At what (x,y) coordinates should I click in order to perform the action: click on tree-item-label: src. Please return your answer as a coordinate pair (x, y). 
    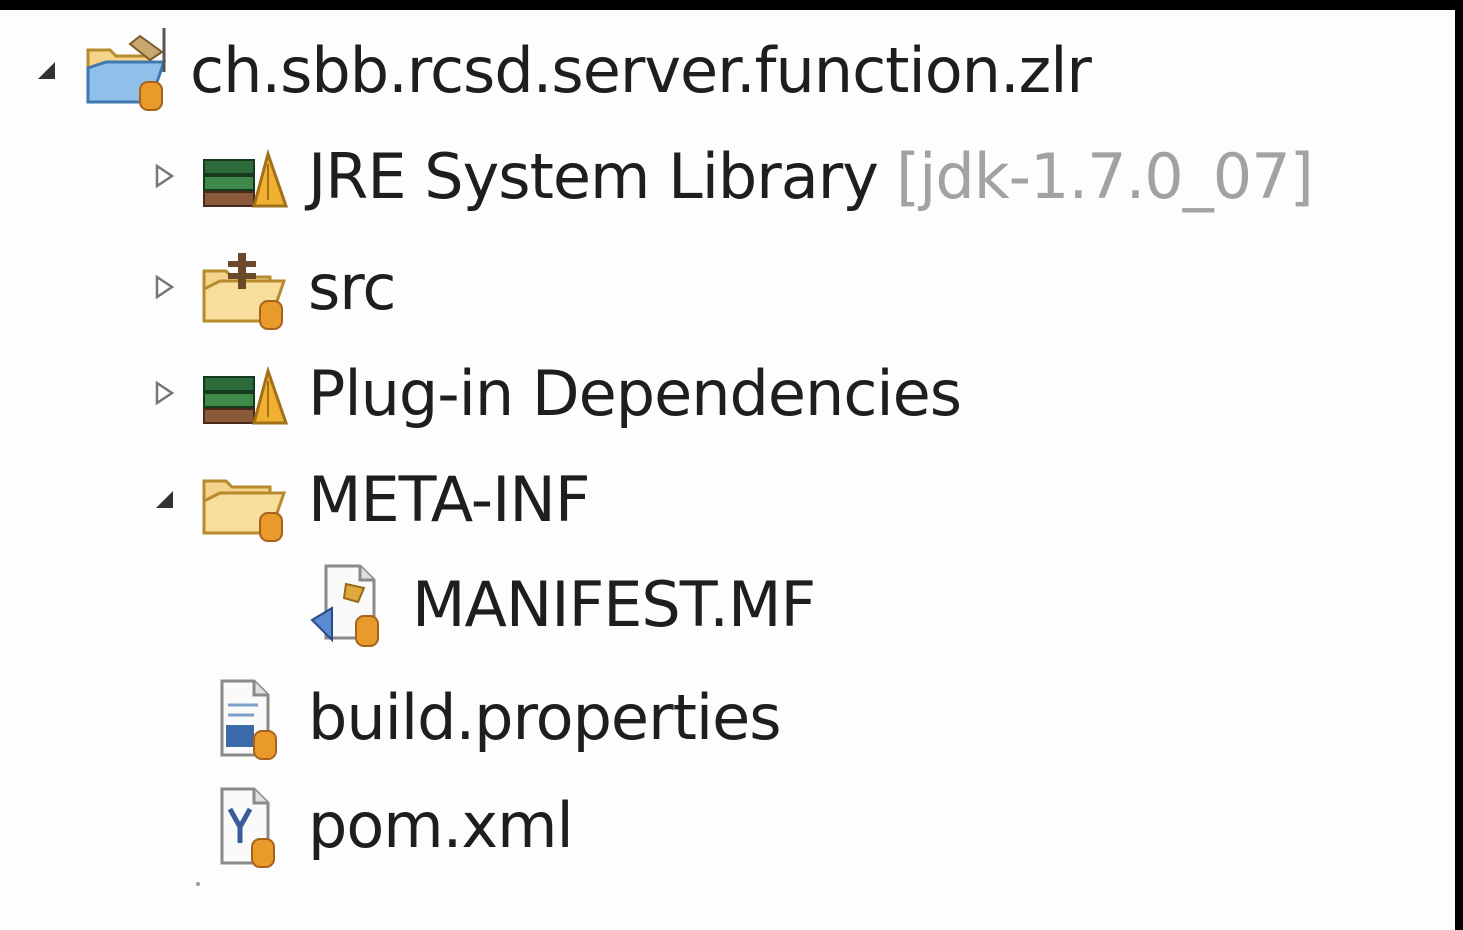
    Looking at the image, I should click on (352, 287).